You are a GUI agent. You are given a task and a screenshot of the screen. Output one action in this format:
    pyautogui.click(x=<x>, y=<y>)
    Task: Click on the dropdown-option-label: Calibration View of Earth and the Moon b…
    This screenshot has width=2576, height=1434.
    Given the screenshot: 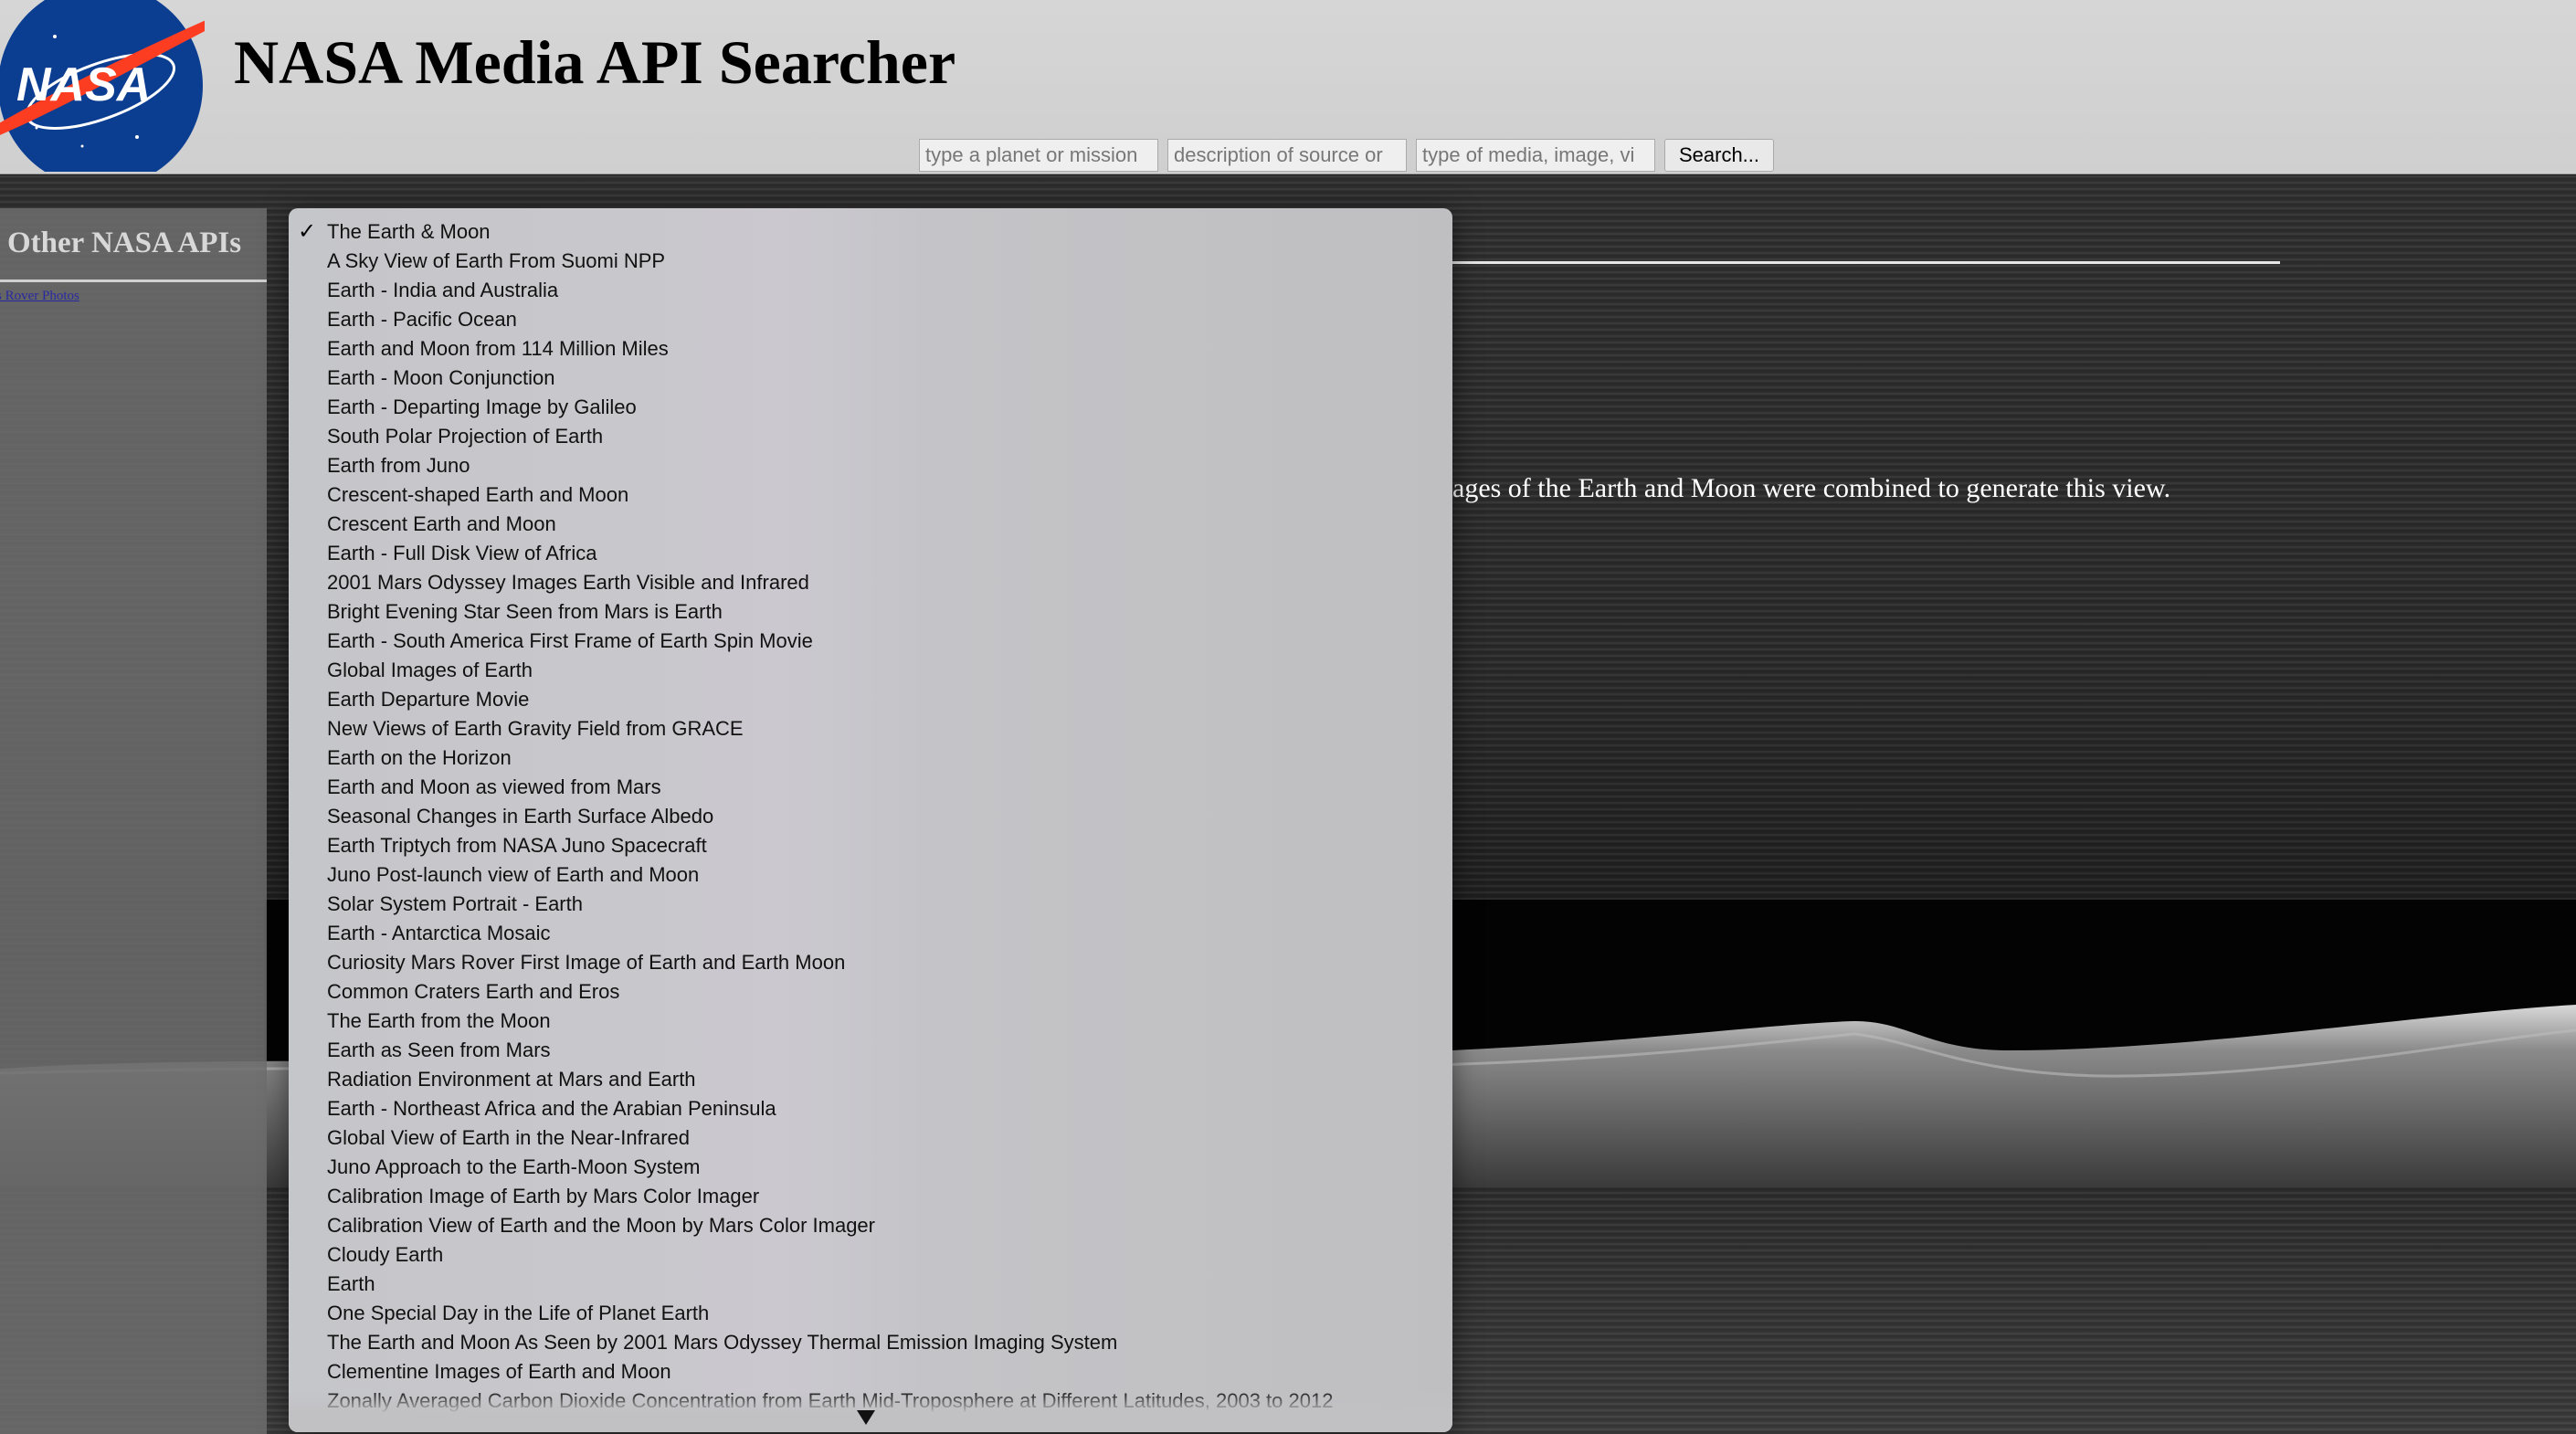 What is the action you would take?
    pyautogui.click(x=601, y=1225)
    